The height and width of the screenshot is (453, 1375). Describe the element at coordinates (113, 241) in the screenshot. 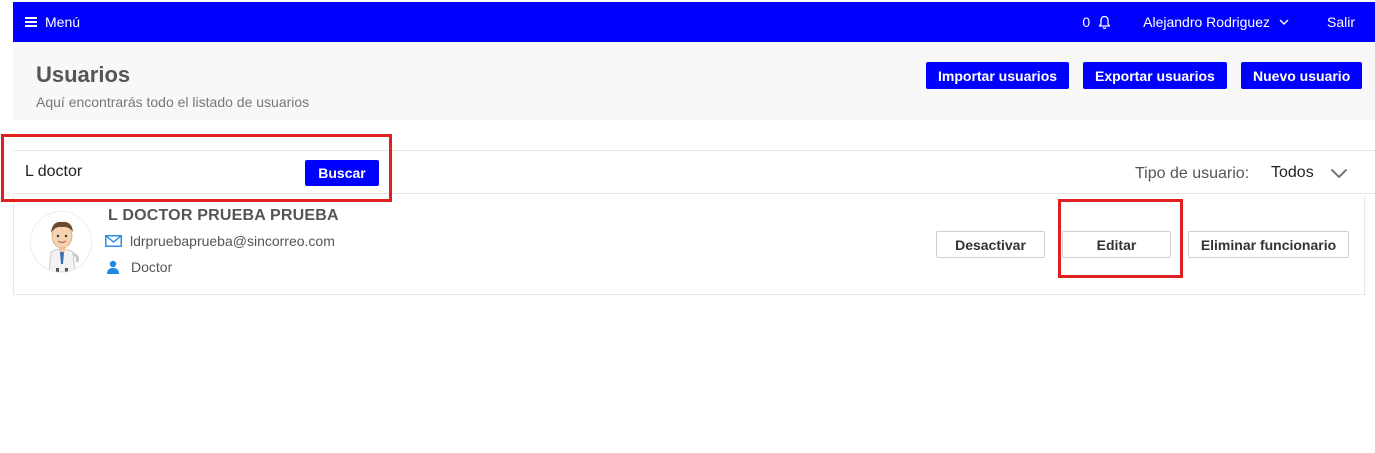

I see `envelope-icon` at that location.